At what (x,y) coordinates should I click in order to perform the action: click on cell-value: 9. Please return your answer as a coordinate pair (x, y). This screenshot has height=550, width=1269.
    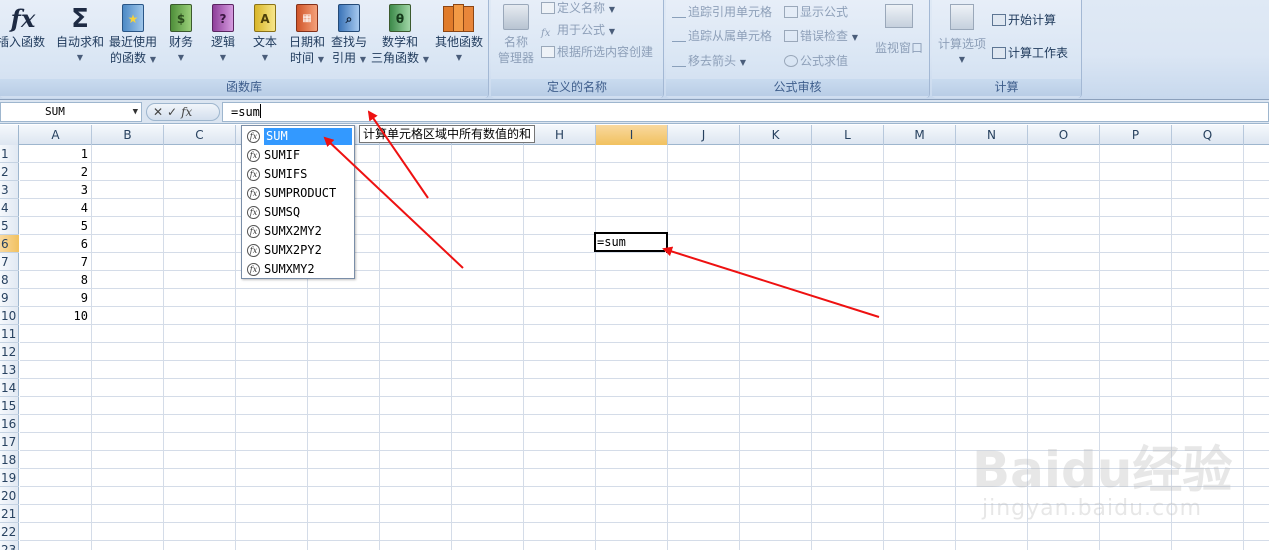
    Looking at the image, I should click on (55, 298).